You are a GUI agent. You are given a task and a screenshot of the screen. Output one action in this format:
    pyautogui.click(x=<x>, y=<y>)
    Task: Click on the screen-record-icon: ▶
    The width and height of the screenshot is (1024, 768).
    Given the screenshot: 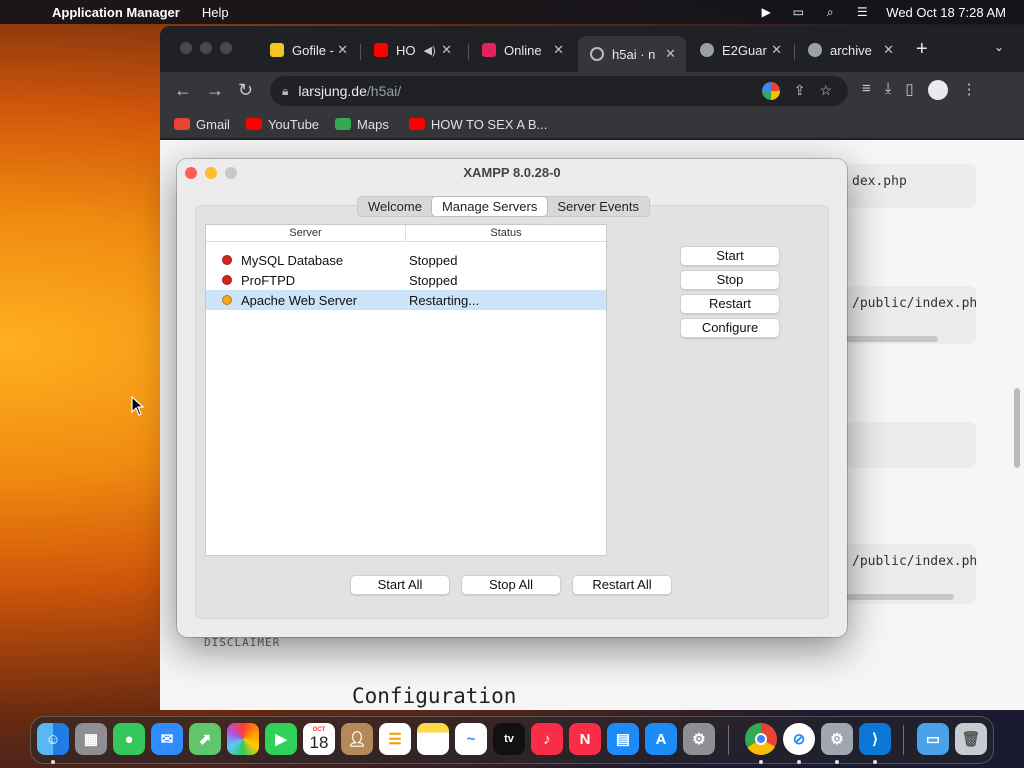 What is the action you would take?
    pyautogui.click(x=766, y=12)
    